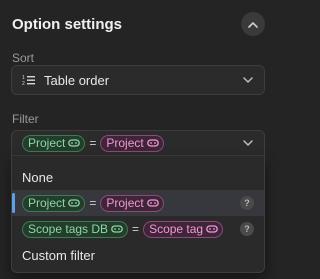 Image resolution: width=320 pixels, height=279 pixels. Describe the element at coordinates (138, 255) in the screenshot. I see `filter-option-custom: Custom filter` at that location.